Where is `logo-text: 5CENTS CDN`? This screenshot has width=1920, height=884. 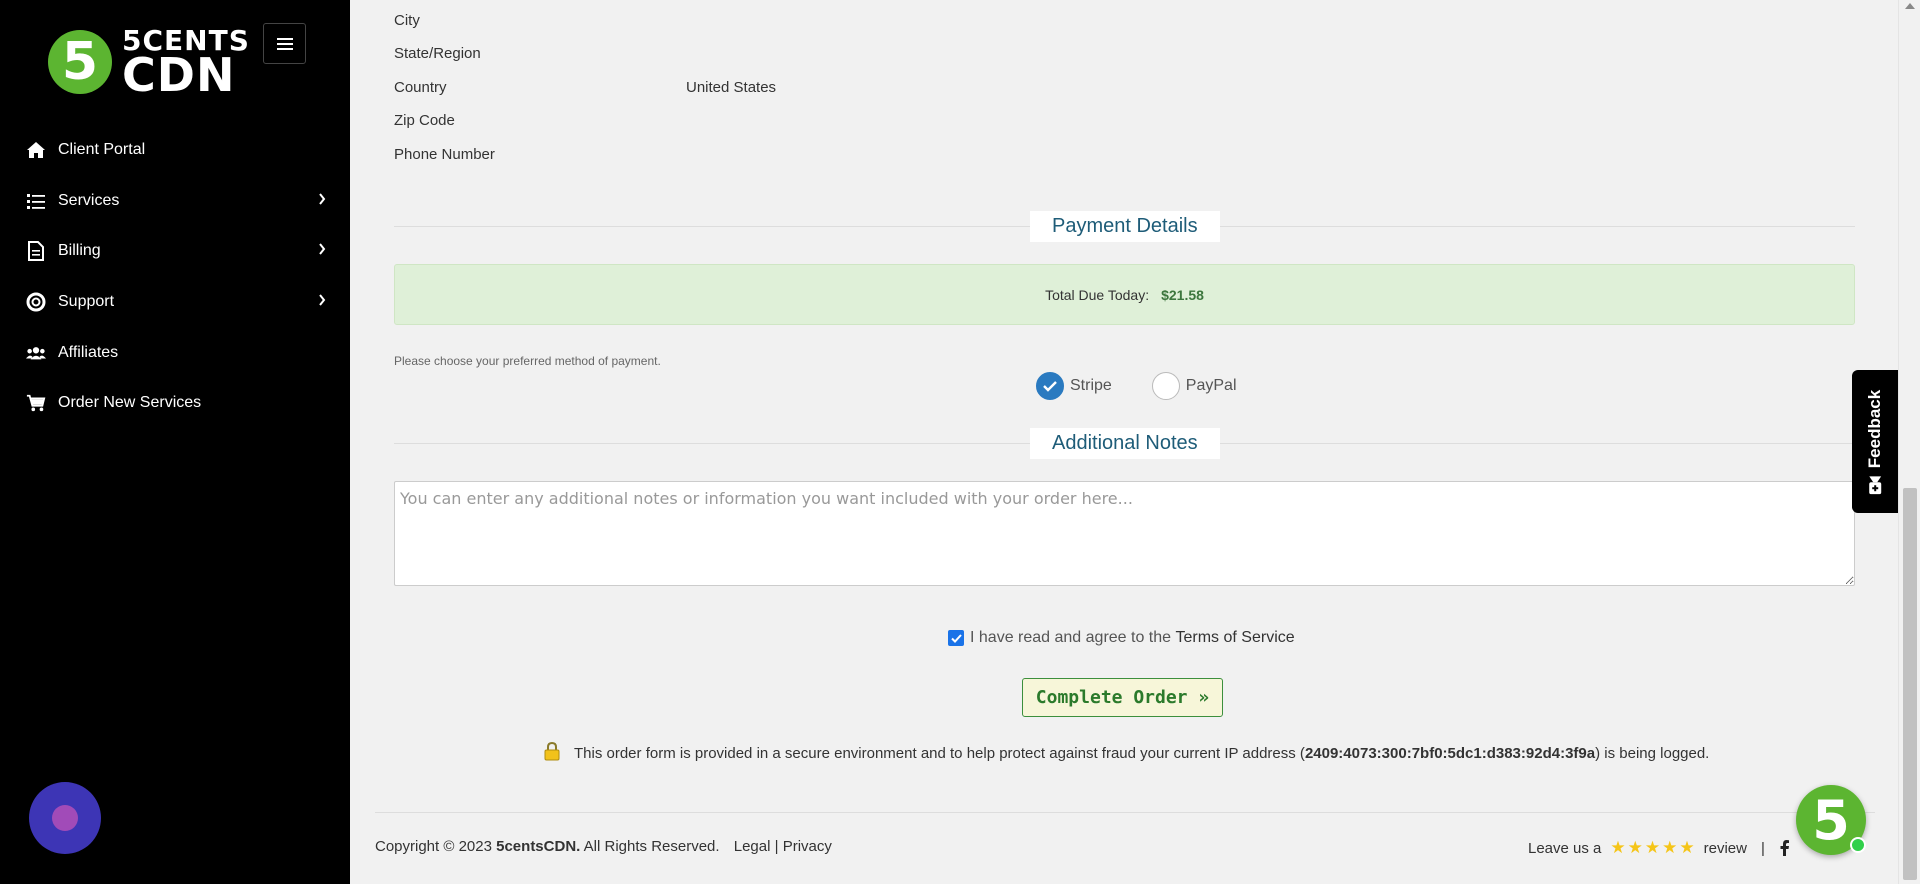
logo-text: 5CENTS CDN is located at coordinates (186, 64).